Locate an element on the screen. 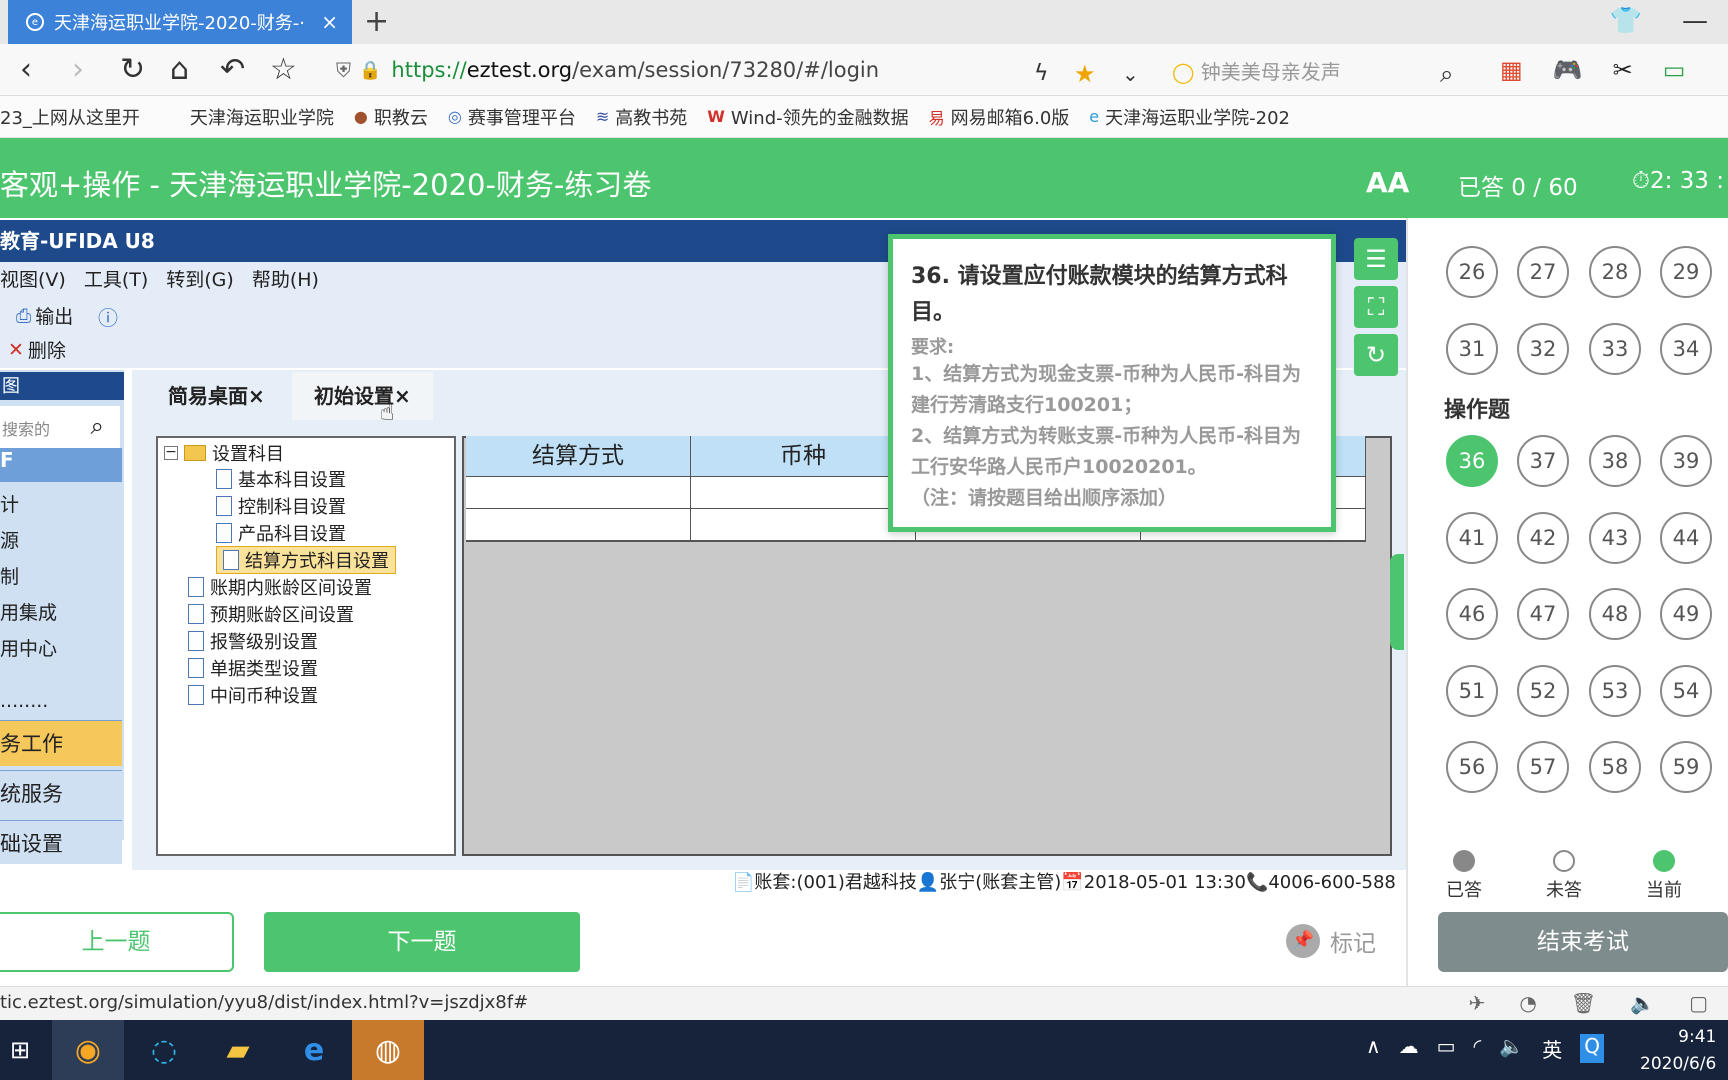  browser-taskbar-icon: ◉ is located at coordinates (88, 1050).